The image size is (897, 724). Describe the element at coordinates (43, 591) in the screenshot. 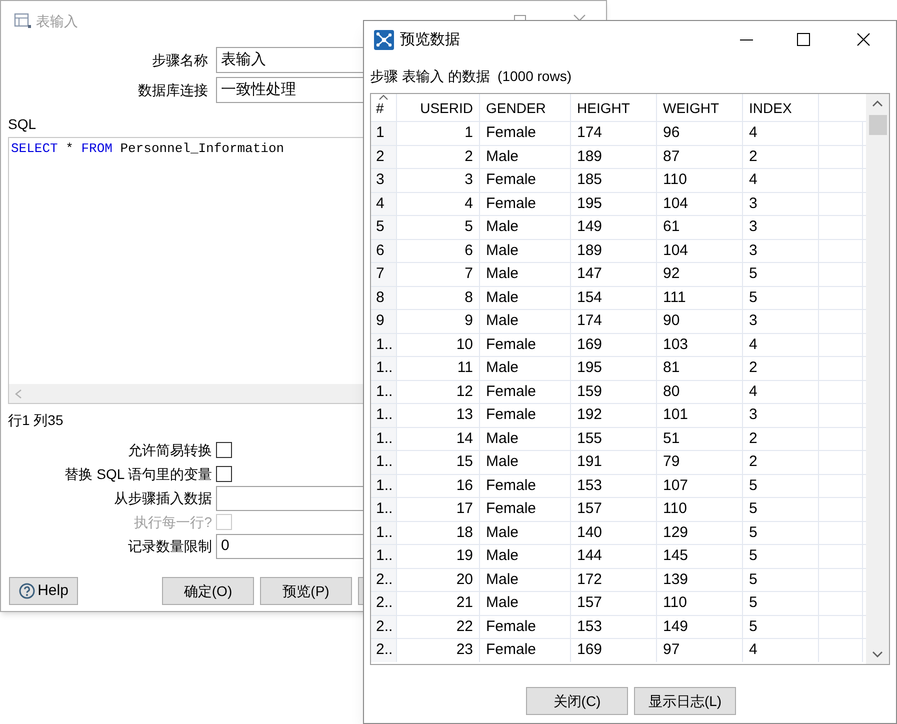

I see `help-button: Help` at that location.